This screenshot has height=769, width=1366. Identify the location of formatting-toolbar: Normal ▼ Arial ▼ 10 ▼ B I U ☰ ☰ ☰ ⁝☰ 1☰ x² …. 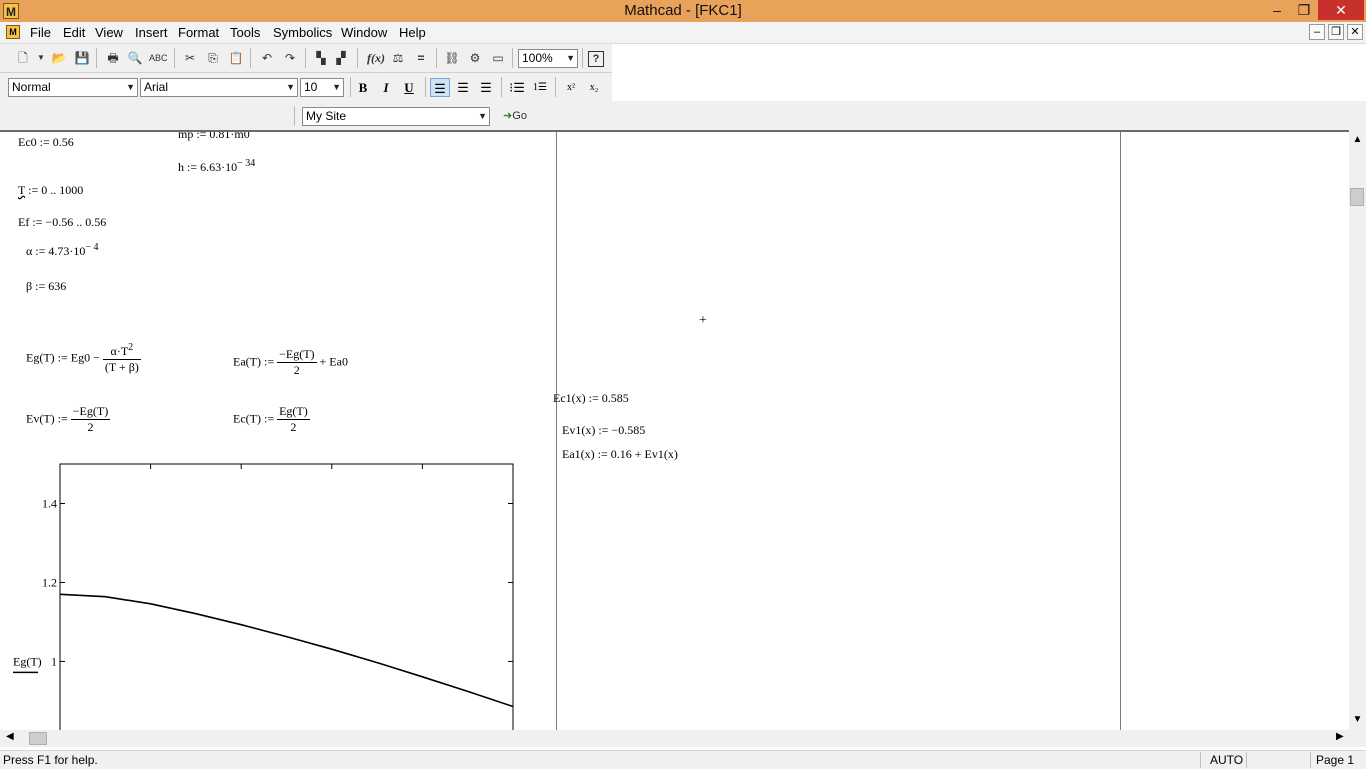
(306, 87).